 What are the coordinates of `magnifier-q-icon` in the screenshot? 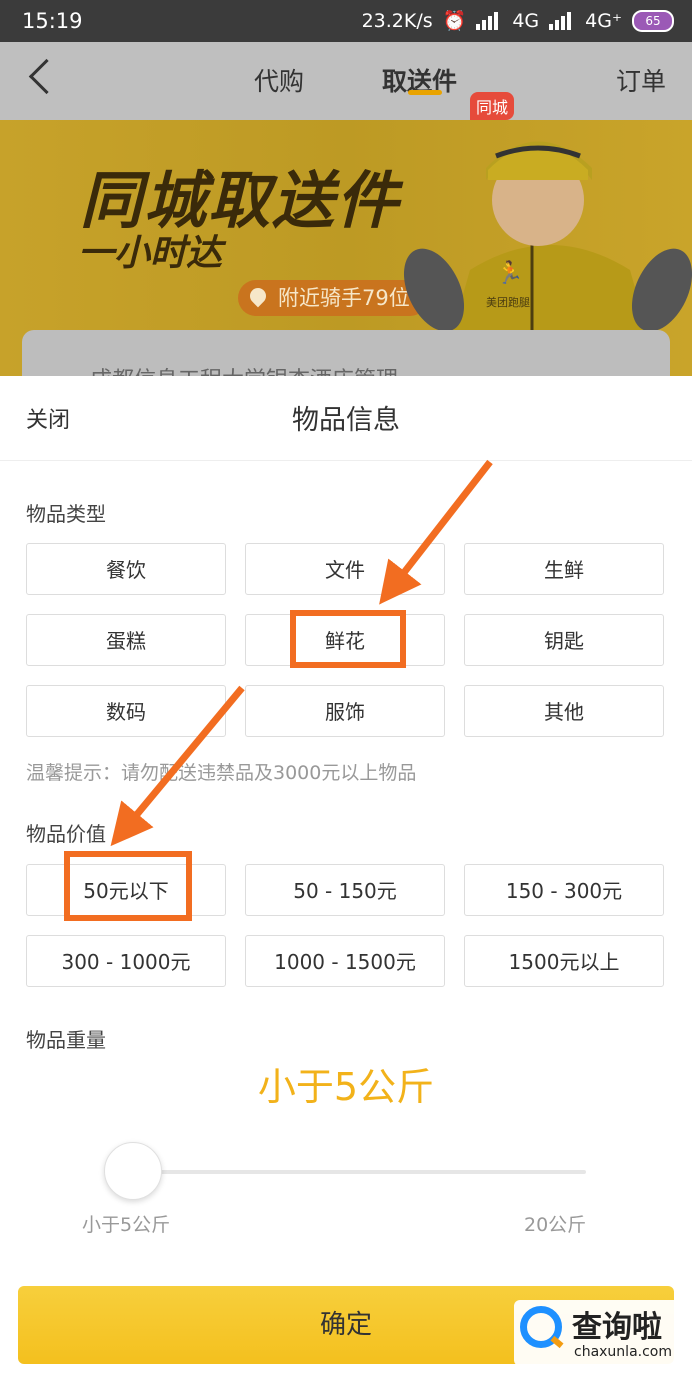 It's located at (541, 1327).